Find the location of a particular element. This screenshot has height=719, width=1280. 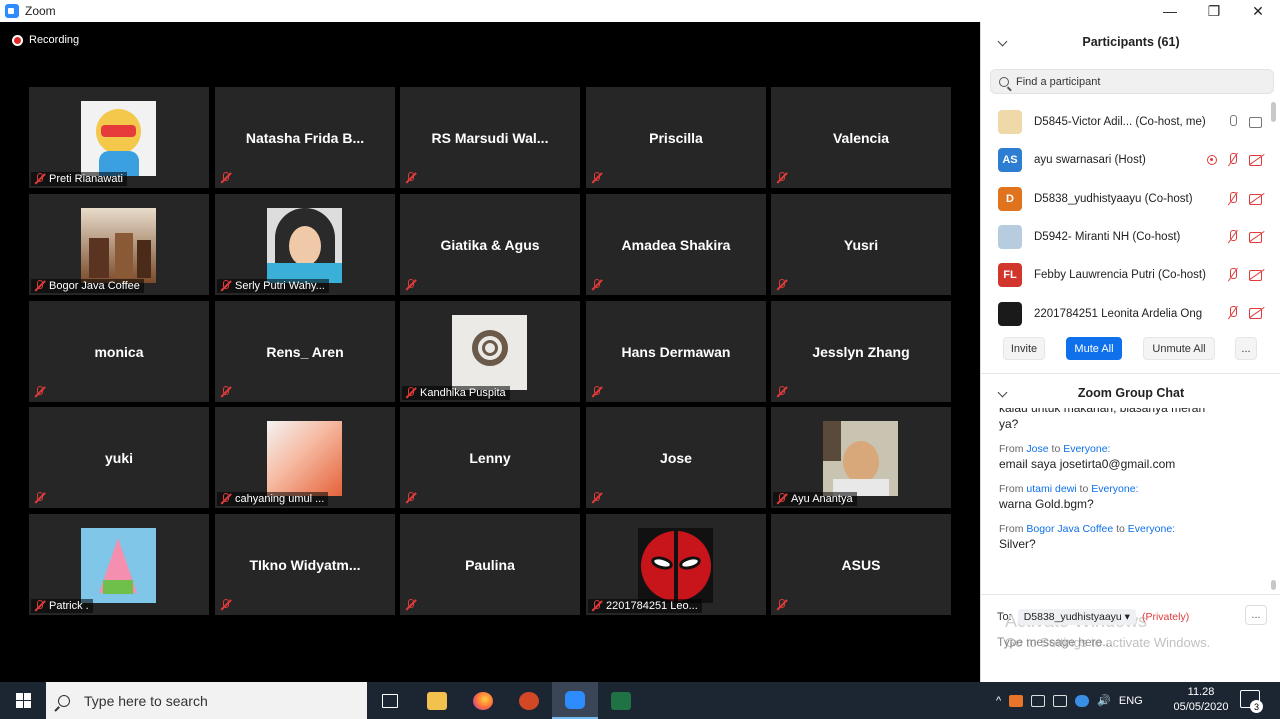

participant-video-tile: Bogor Java Coffee is located at coordinates (119, 244).